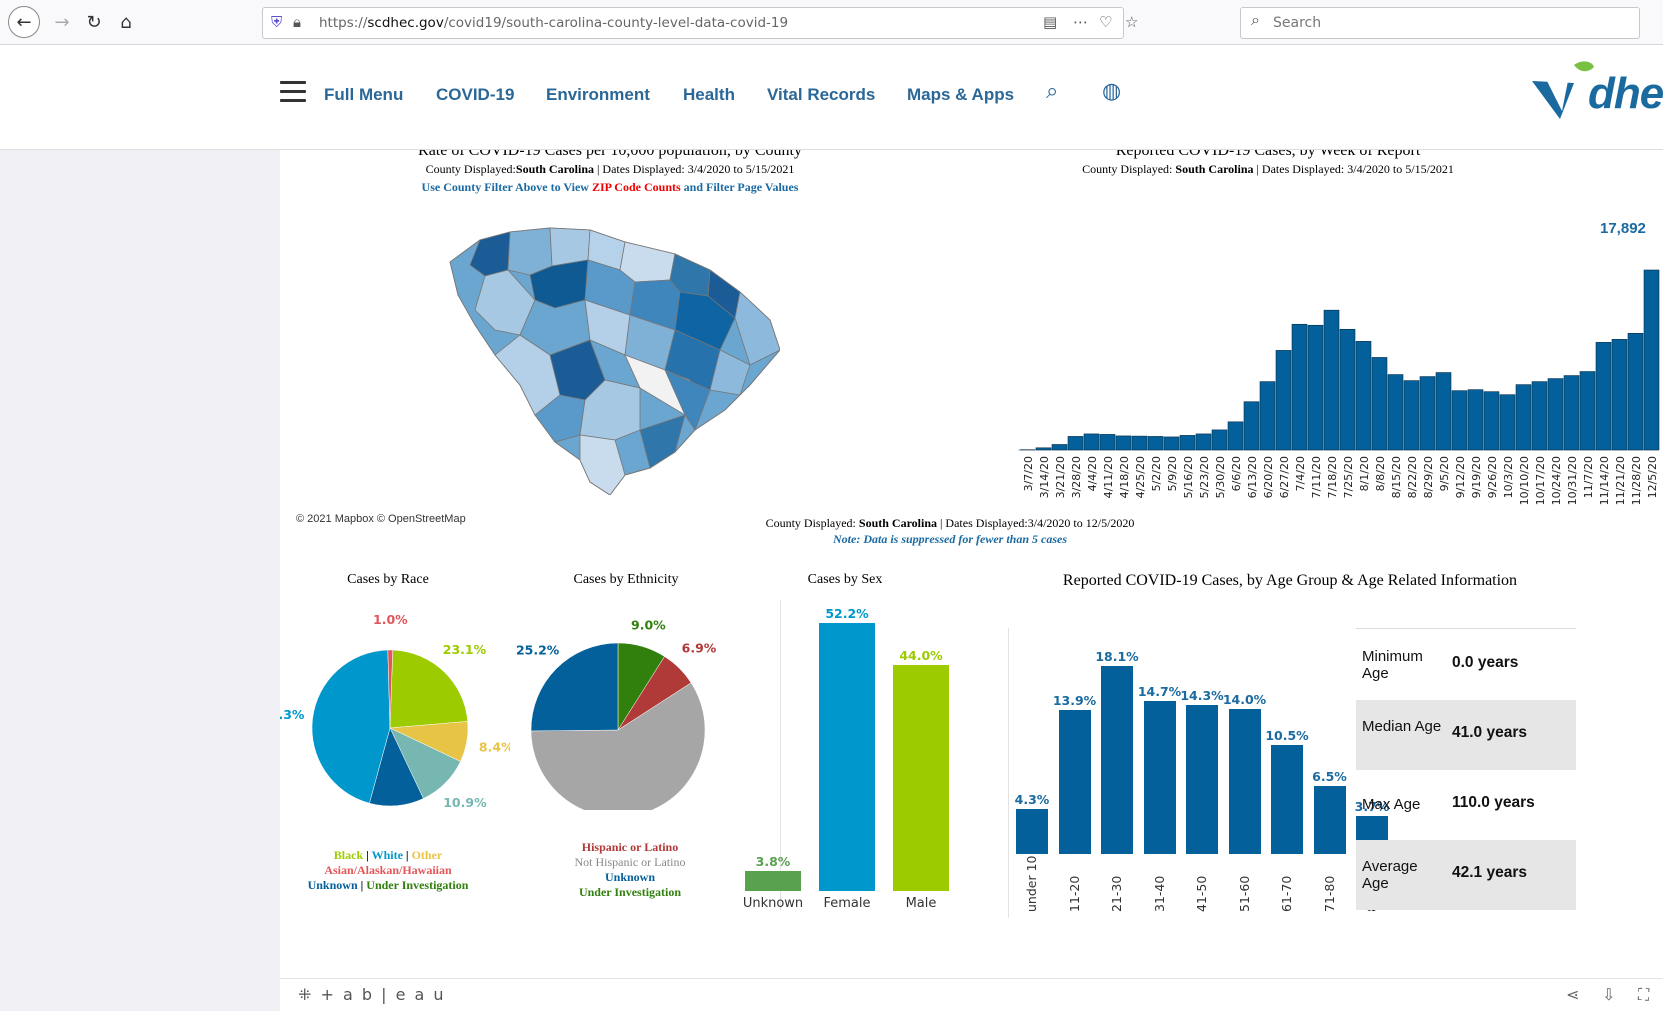 Image resolution: width=1663 pixels, height=1011 pixels. What do you see at coordinates (1052, 91) in the screenshot?
I see `search-icon: ⌕` at bounding box center [1052, 91].